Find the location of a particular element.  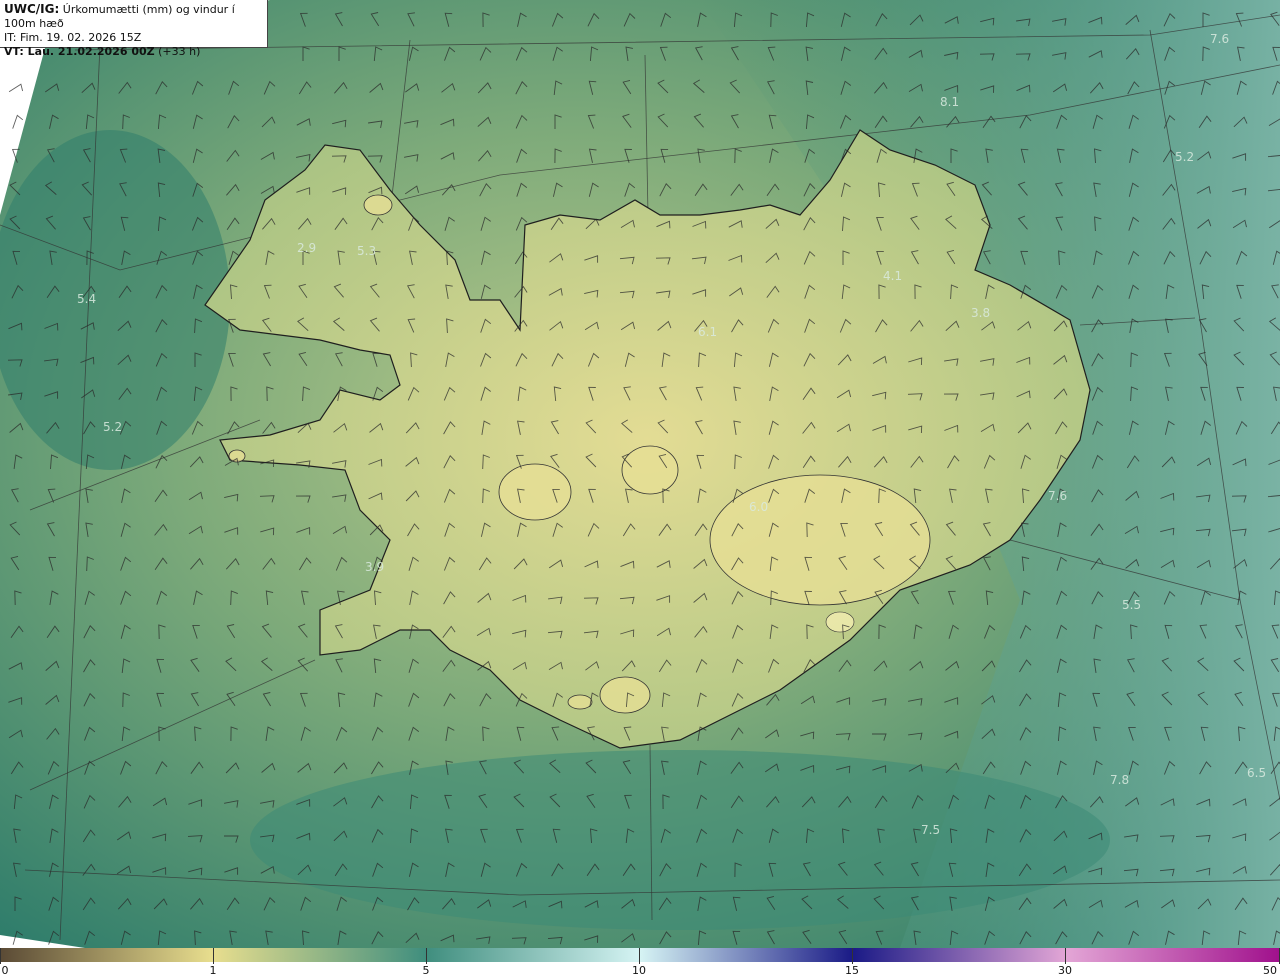

colorbar-tick-label: 1 is located at coordinates (213, 970).